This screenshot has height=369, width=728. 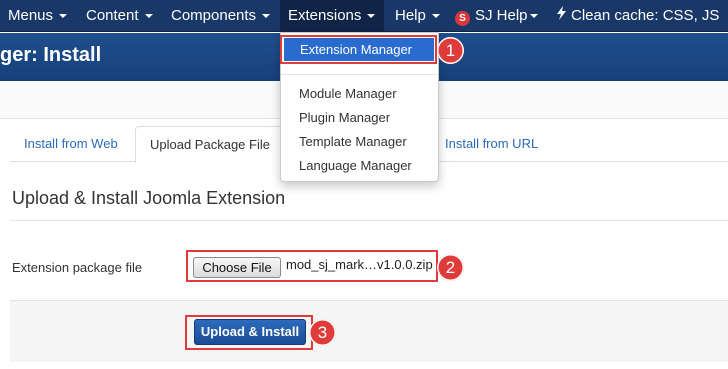 What do you see at coordinates (645, 15) in the screenshot?
I see `nav-clean-cache-label: Clean cache: CSS, JS` at bounding box center [645, 15].